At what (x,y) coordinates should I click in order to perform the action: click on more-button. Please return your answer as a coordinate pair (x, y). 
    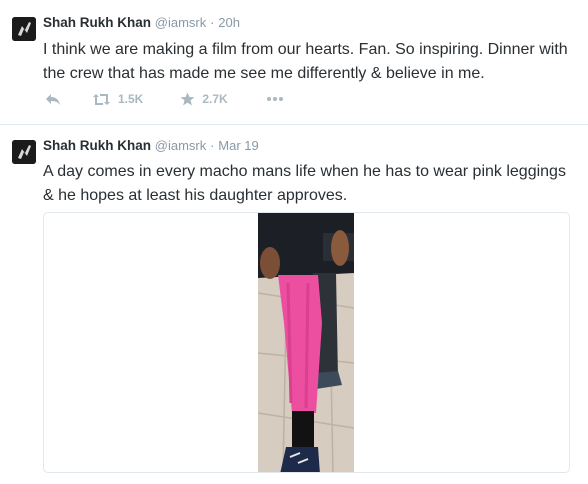
    Looking at the image, I should click on (275, 99).